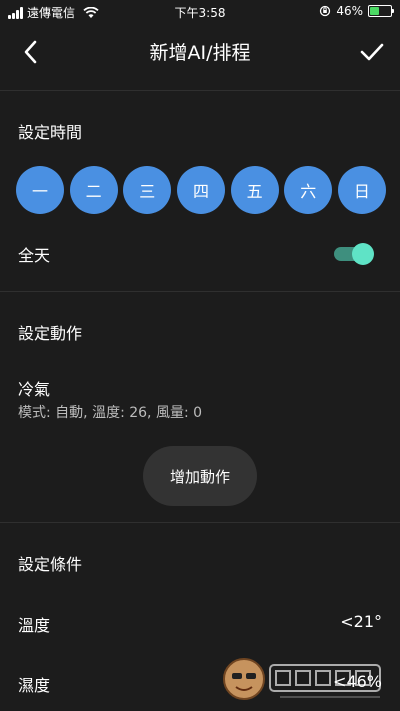  What do you see at coordinates (40, 190) in the screenshot?
I see `day-button-mon: 一` at bounding box center [40, 190].